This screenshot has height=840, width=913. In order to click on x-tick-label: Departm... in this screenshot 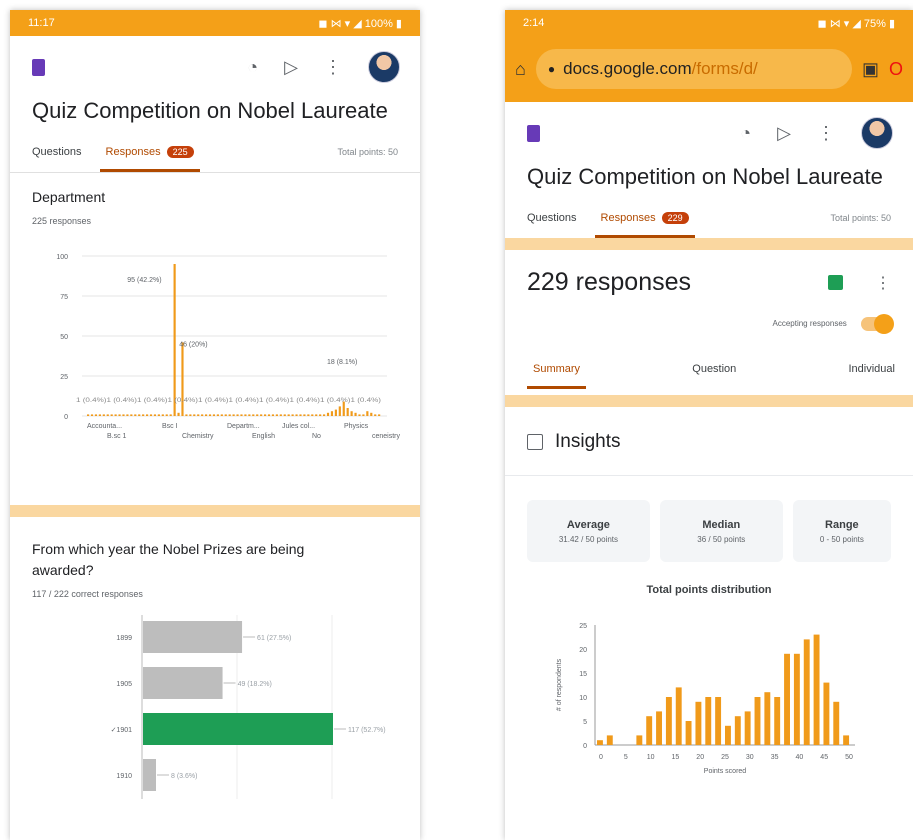, I will do `click(243, 426)`.